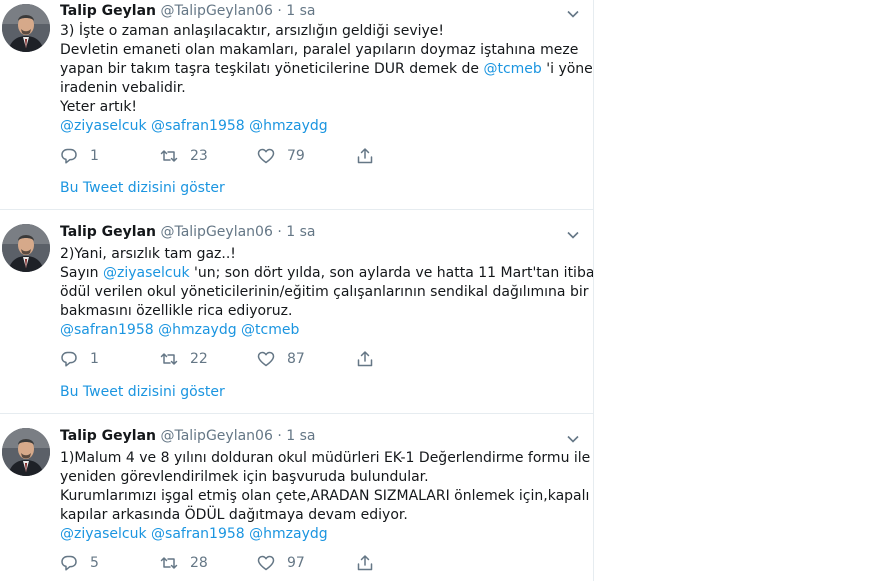 Image resolution: width=880 pixels, height=581 pixels. I want to click on retweet-count: 23, so click(199, 156).